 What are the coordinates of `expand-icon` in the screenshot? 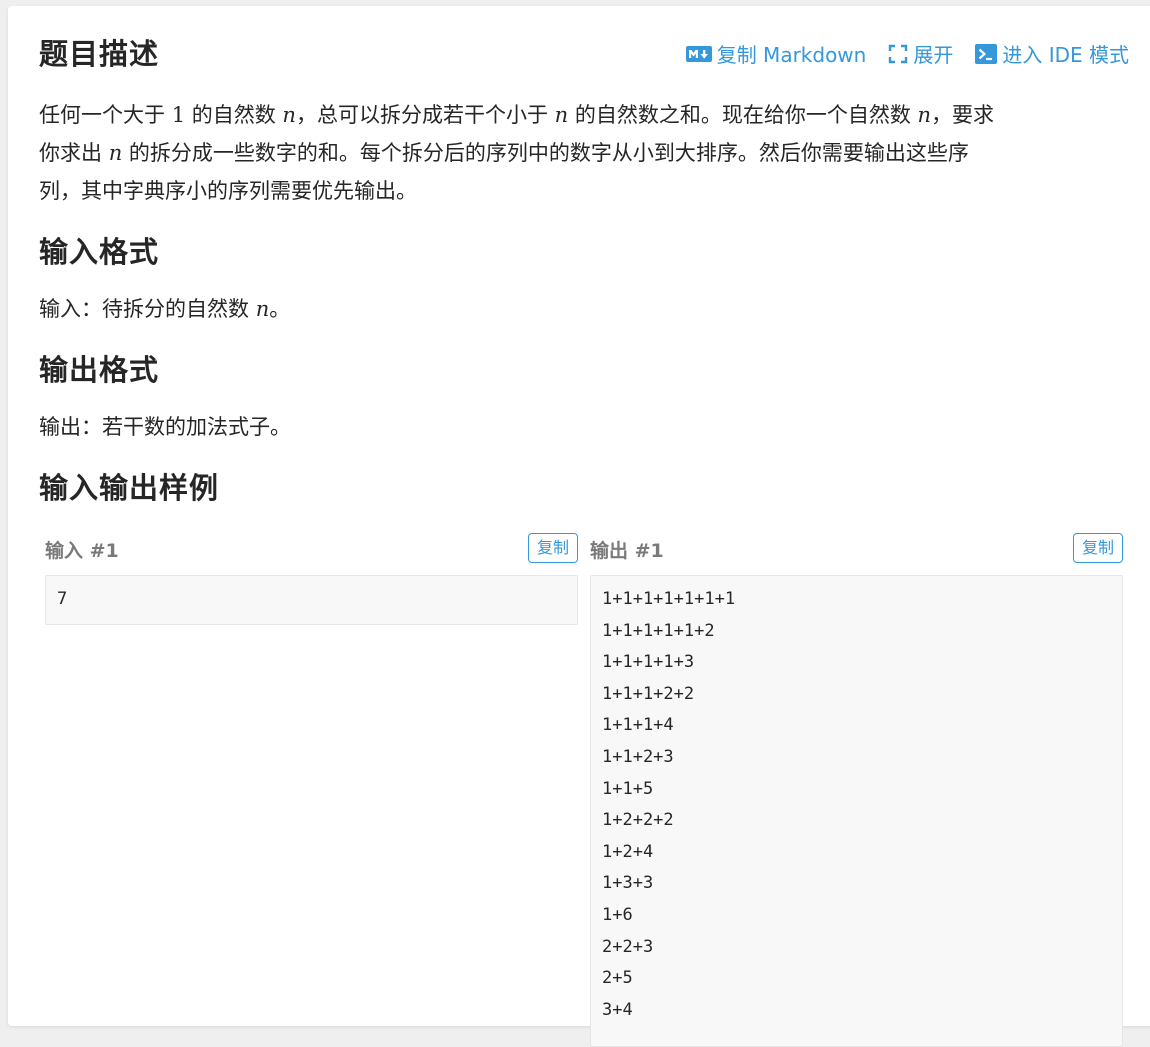 It's located at (898, 54).